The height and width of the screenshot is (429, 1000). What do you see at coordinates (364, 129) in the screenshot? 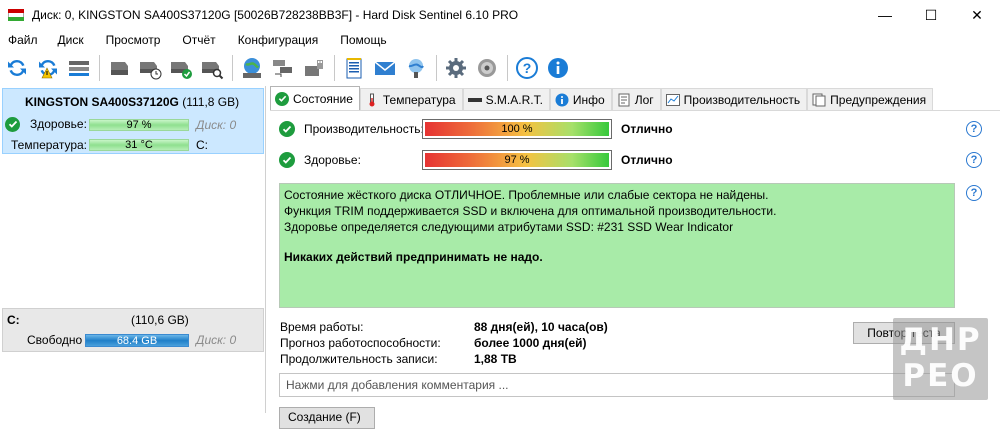
I see `performance-label: Производительность:` at bounding box center [364, 129].